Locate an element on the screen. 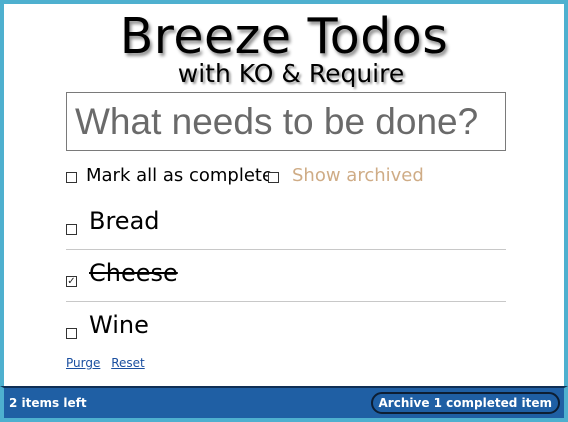  todo-checkbox-checked: ✓ is located at coordinates (71, 281).